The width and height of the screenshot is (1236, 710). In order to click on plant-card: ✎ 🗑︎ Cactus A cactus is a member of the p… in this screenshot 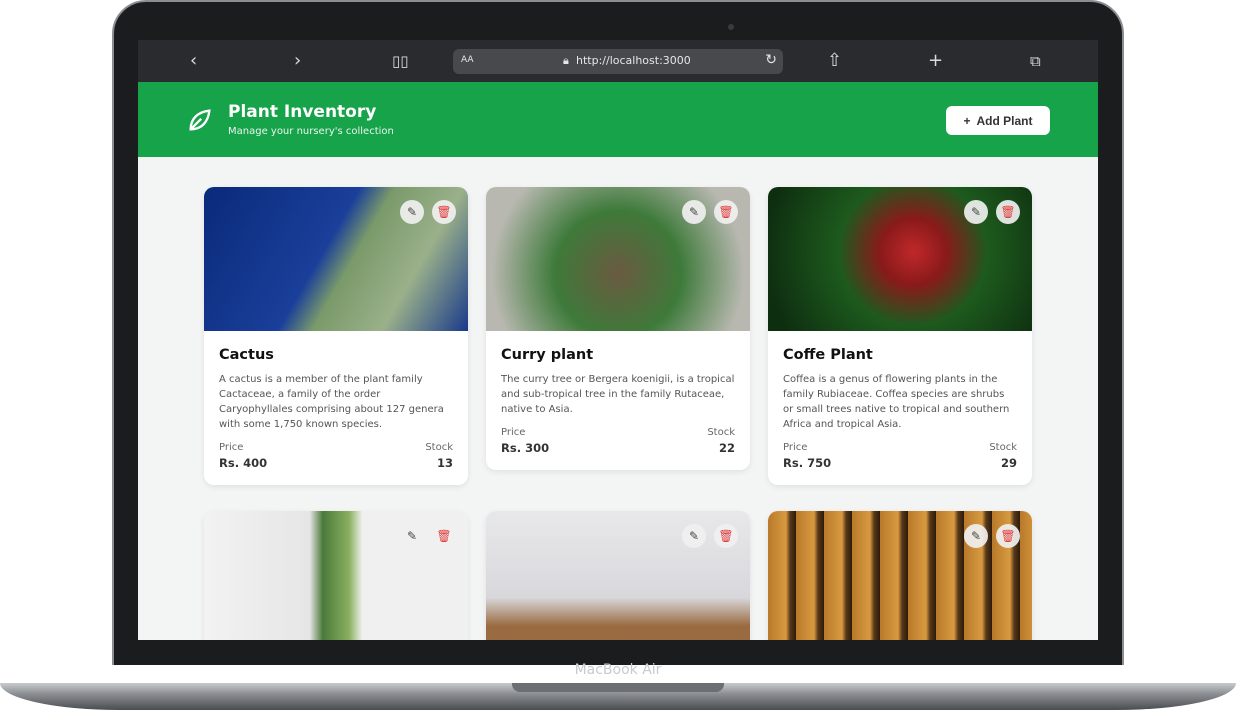, I will do `click(336, 336)`.